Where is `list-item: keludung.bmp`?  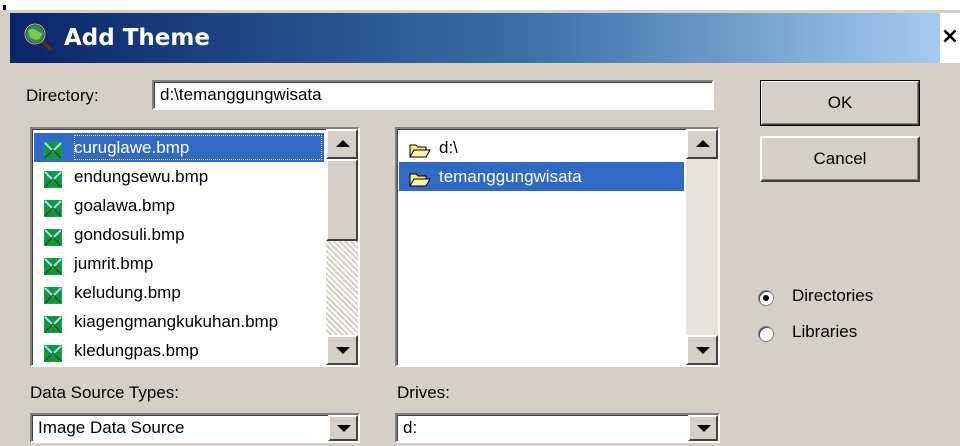
list-item: keludung.bmp is located at coordinates (179, 292).